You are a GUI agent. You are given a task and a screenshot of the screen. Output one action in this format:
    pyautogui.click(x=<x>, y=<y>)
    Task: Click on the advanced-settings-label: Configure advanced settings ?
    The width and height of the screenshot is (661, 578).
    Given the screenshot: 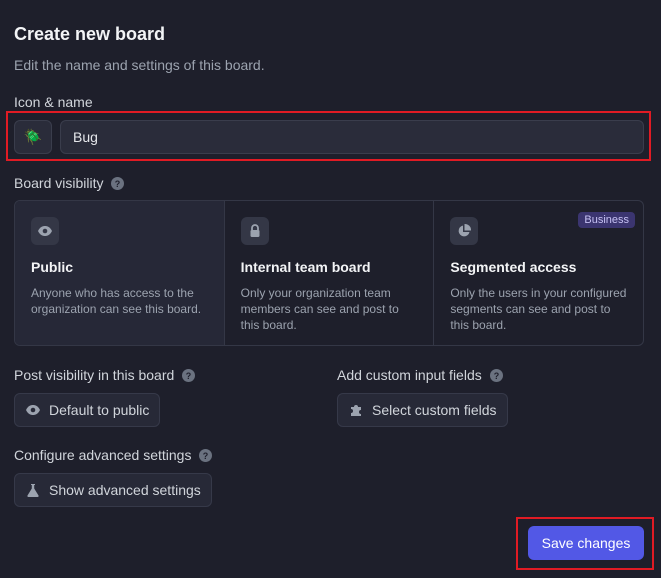 What is the action you would take?
    pyautogui.click(x=113, y=455)
    